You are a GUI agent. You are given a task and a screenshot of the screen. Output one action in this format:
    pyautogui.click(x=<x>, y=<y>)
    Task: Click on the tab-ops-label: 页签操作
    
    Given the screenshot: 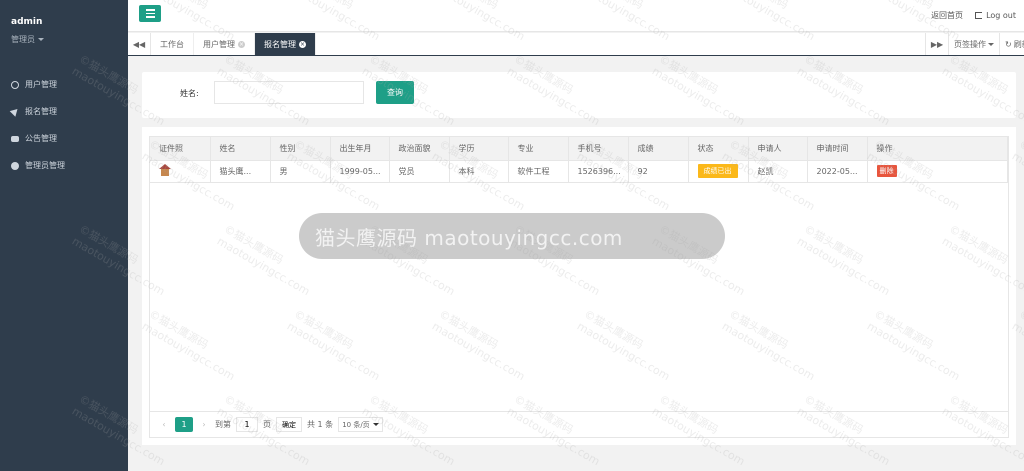 What is the action you would take?
    pyautogui.click(x=970, y=44)
    